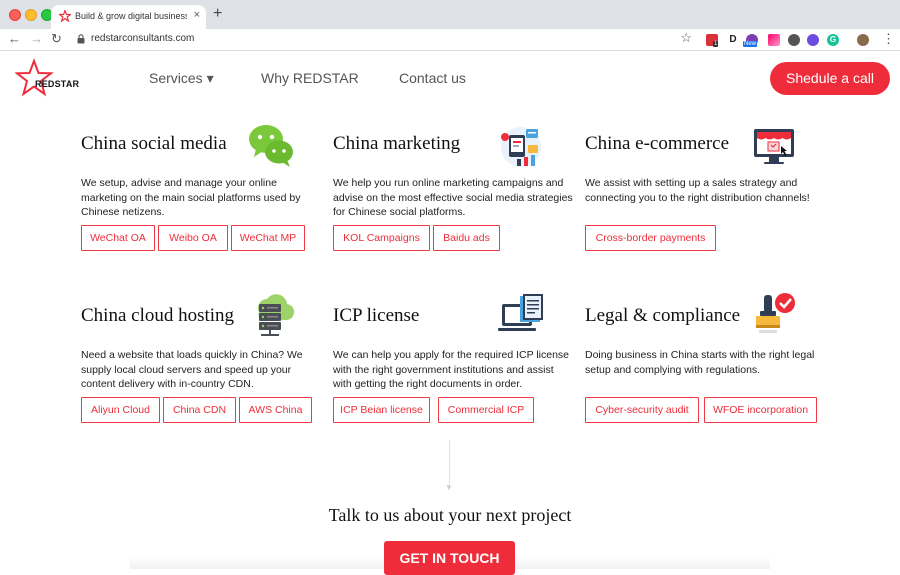 This screenshot has width=900, height=575. What do you see at coordinates (888, 39) in the screenshot?
I see `browser-menu-icon: ⋮` at bounding box center [888, 39].